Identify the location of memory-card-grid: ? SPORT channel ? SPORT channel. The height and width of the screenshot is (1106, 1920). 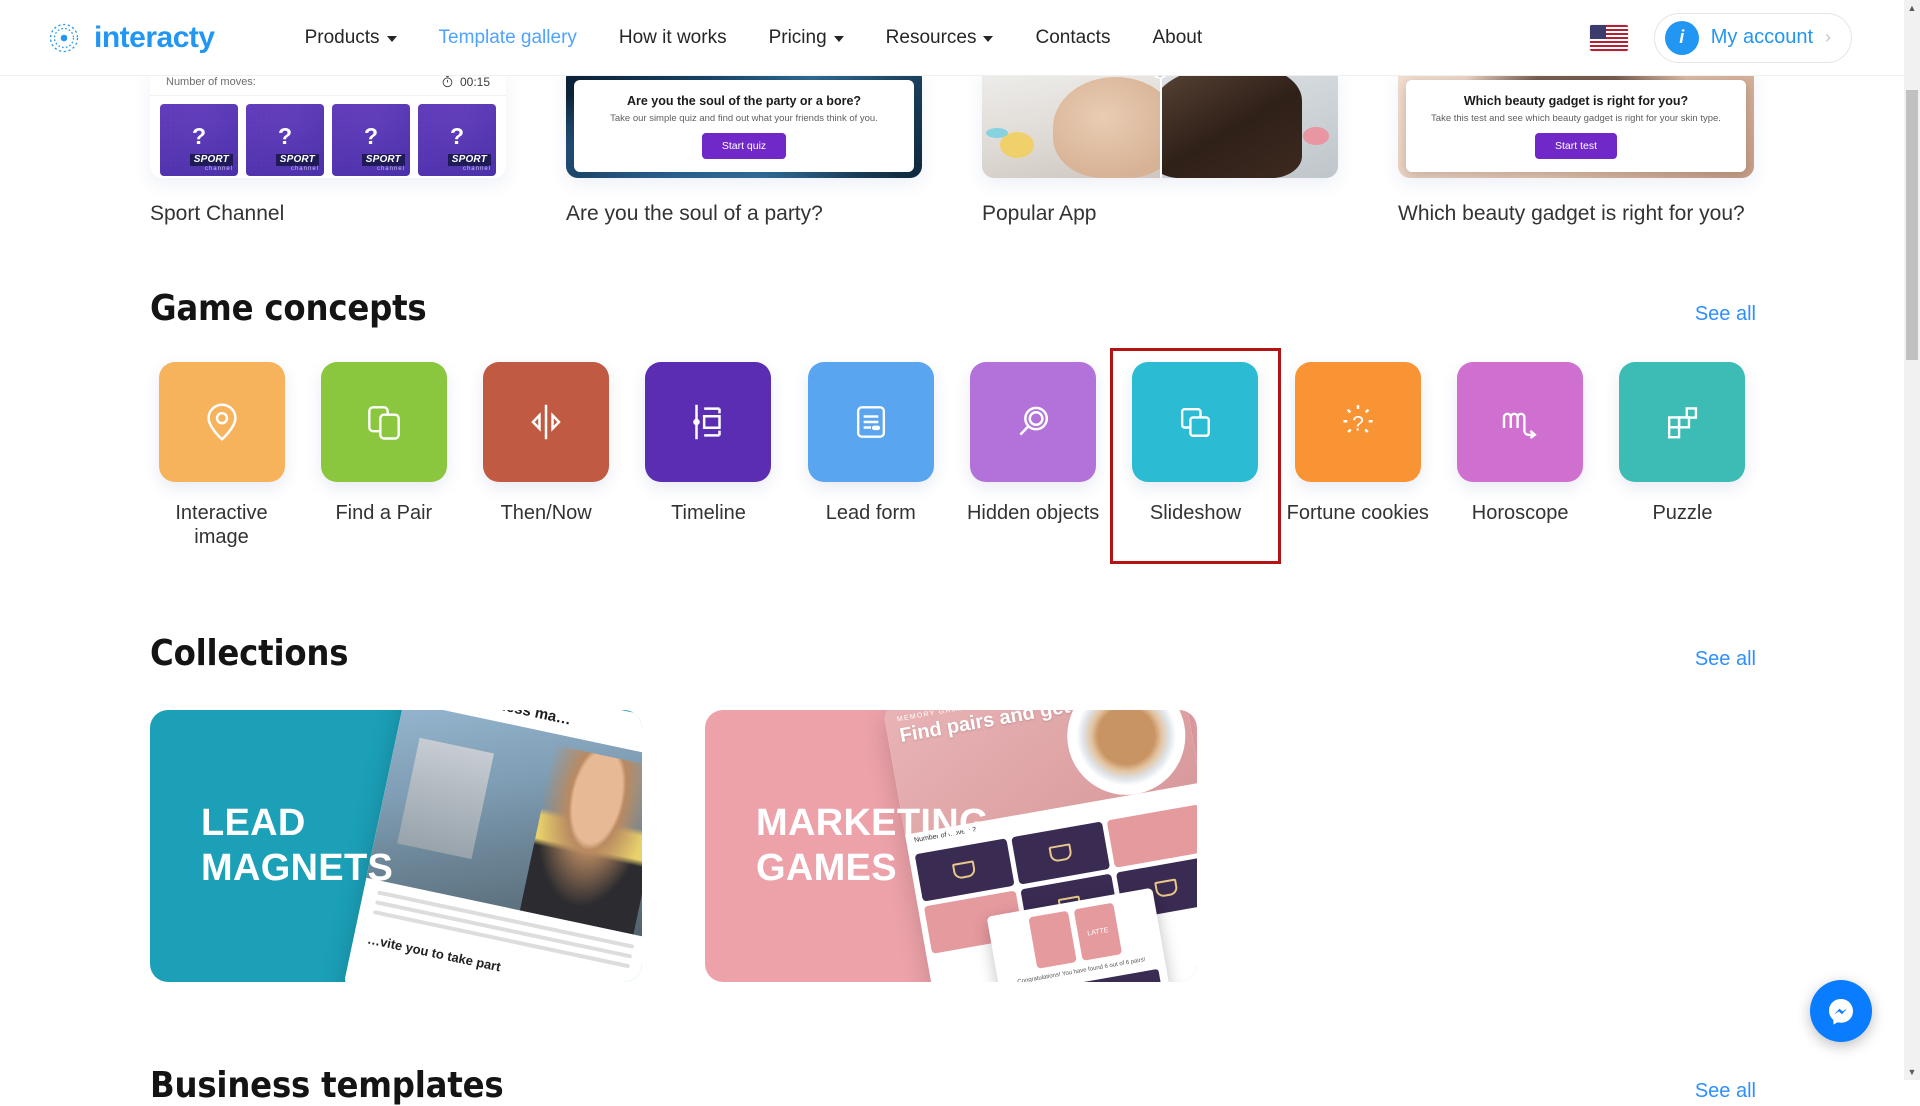
(328, 137).